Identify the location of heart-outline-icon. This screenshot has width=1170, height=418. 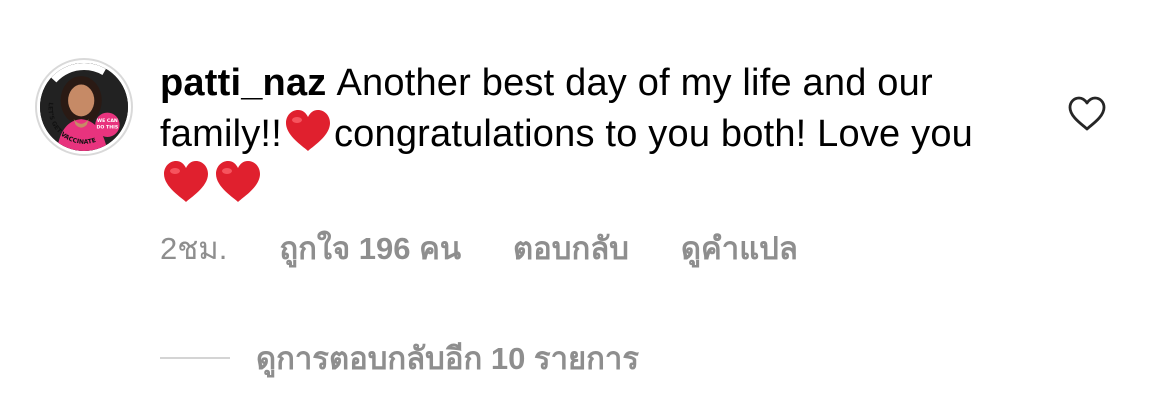
(1087, 113).